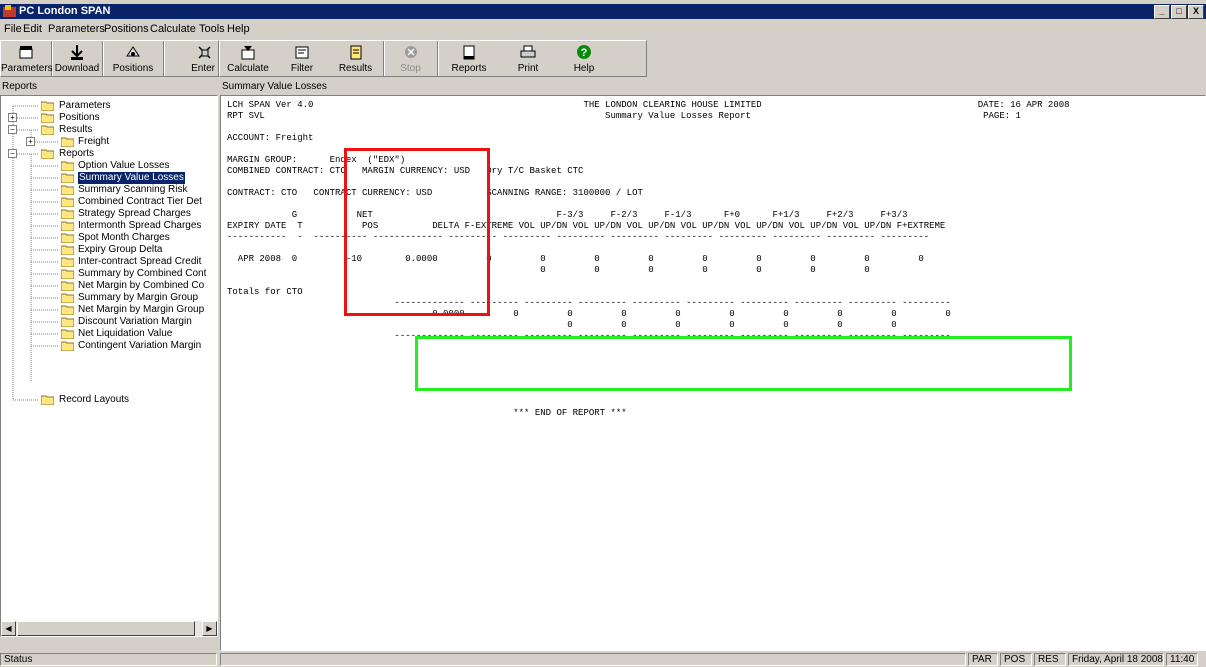  Describe the element at coordinates (135, 321) in the screenshot. I see `tree-item-label: Discount Variation Margin` at that location.